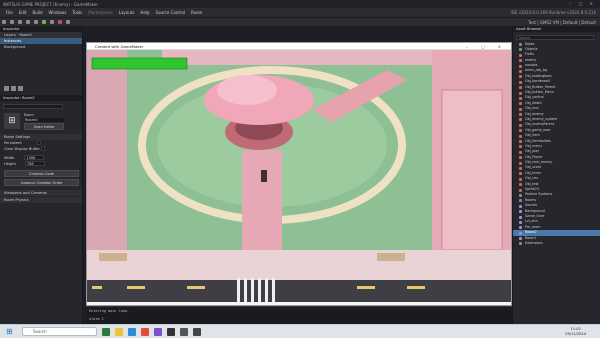 The height and width of the screenshot is (338, 600). What do you see at coordinates (107, 150) in the screenshot?
I see `left-building` at bounding box center [107, 150].